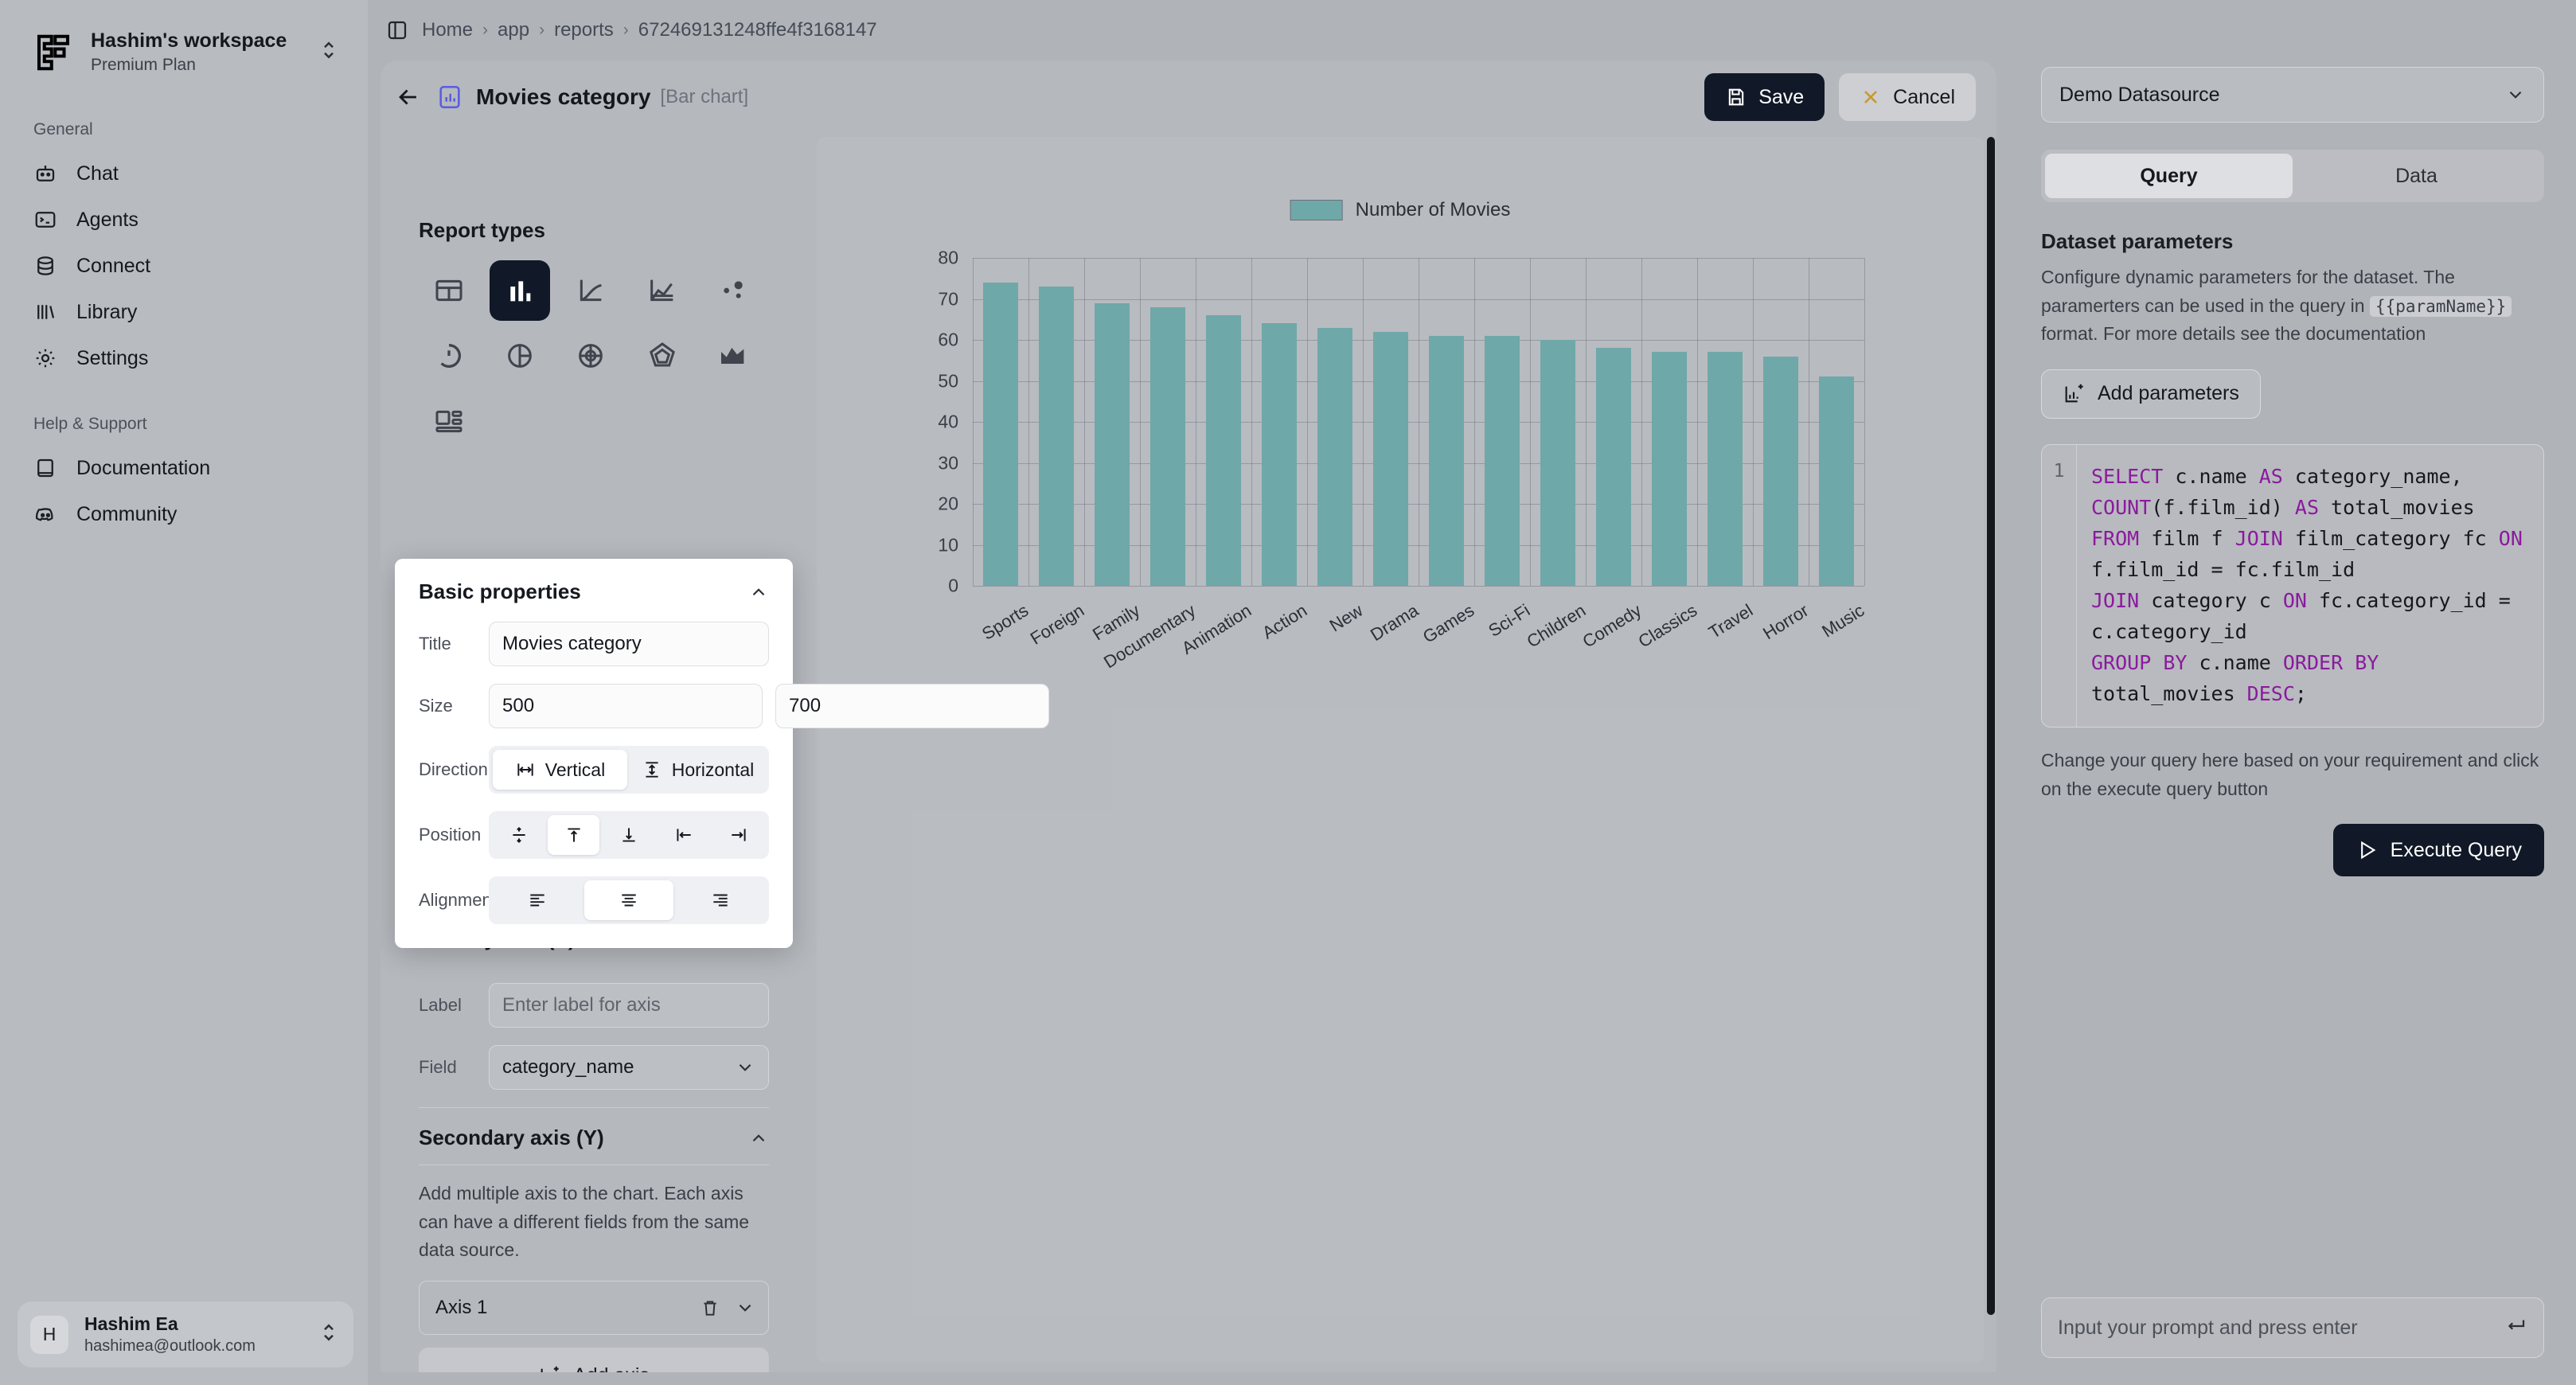 The width and height of the screenshot is (2576, 1385). What do you see at coordinates (185, 174) in the screenshot?
I see `sidebar-item-chat: Chat` at bounding box center [185, 174].